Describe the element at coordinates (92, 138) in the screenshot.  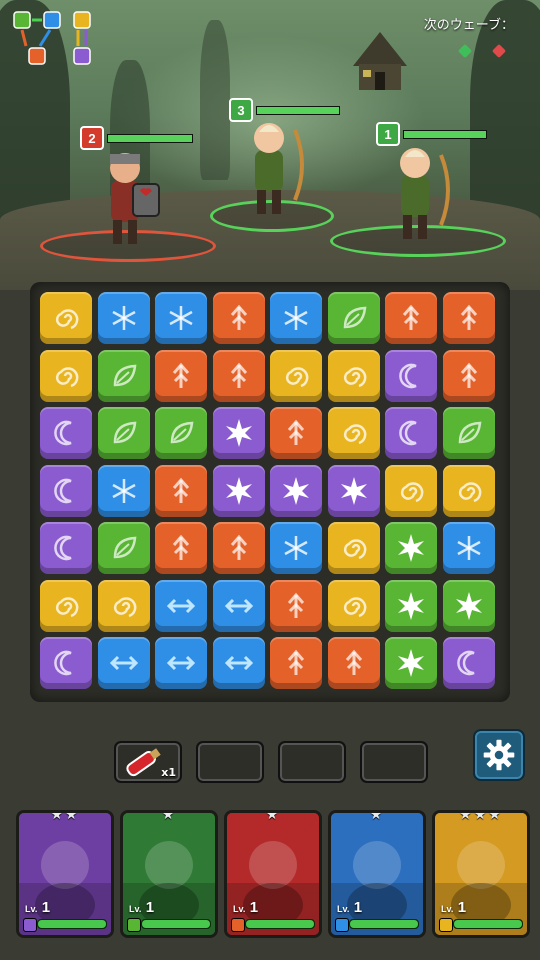
I see `enemy-level-badge: 2` at that location.